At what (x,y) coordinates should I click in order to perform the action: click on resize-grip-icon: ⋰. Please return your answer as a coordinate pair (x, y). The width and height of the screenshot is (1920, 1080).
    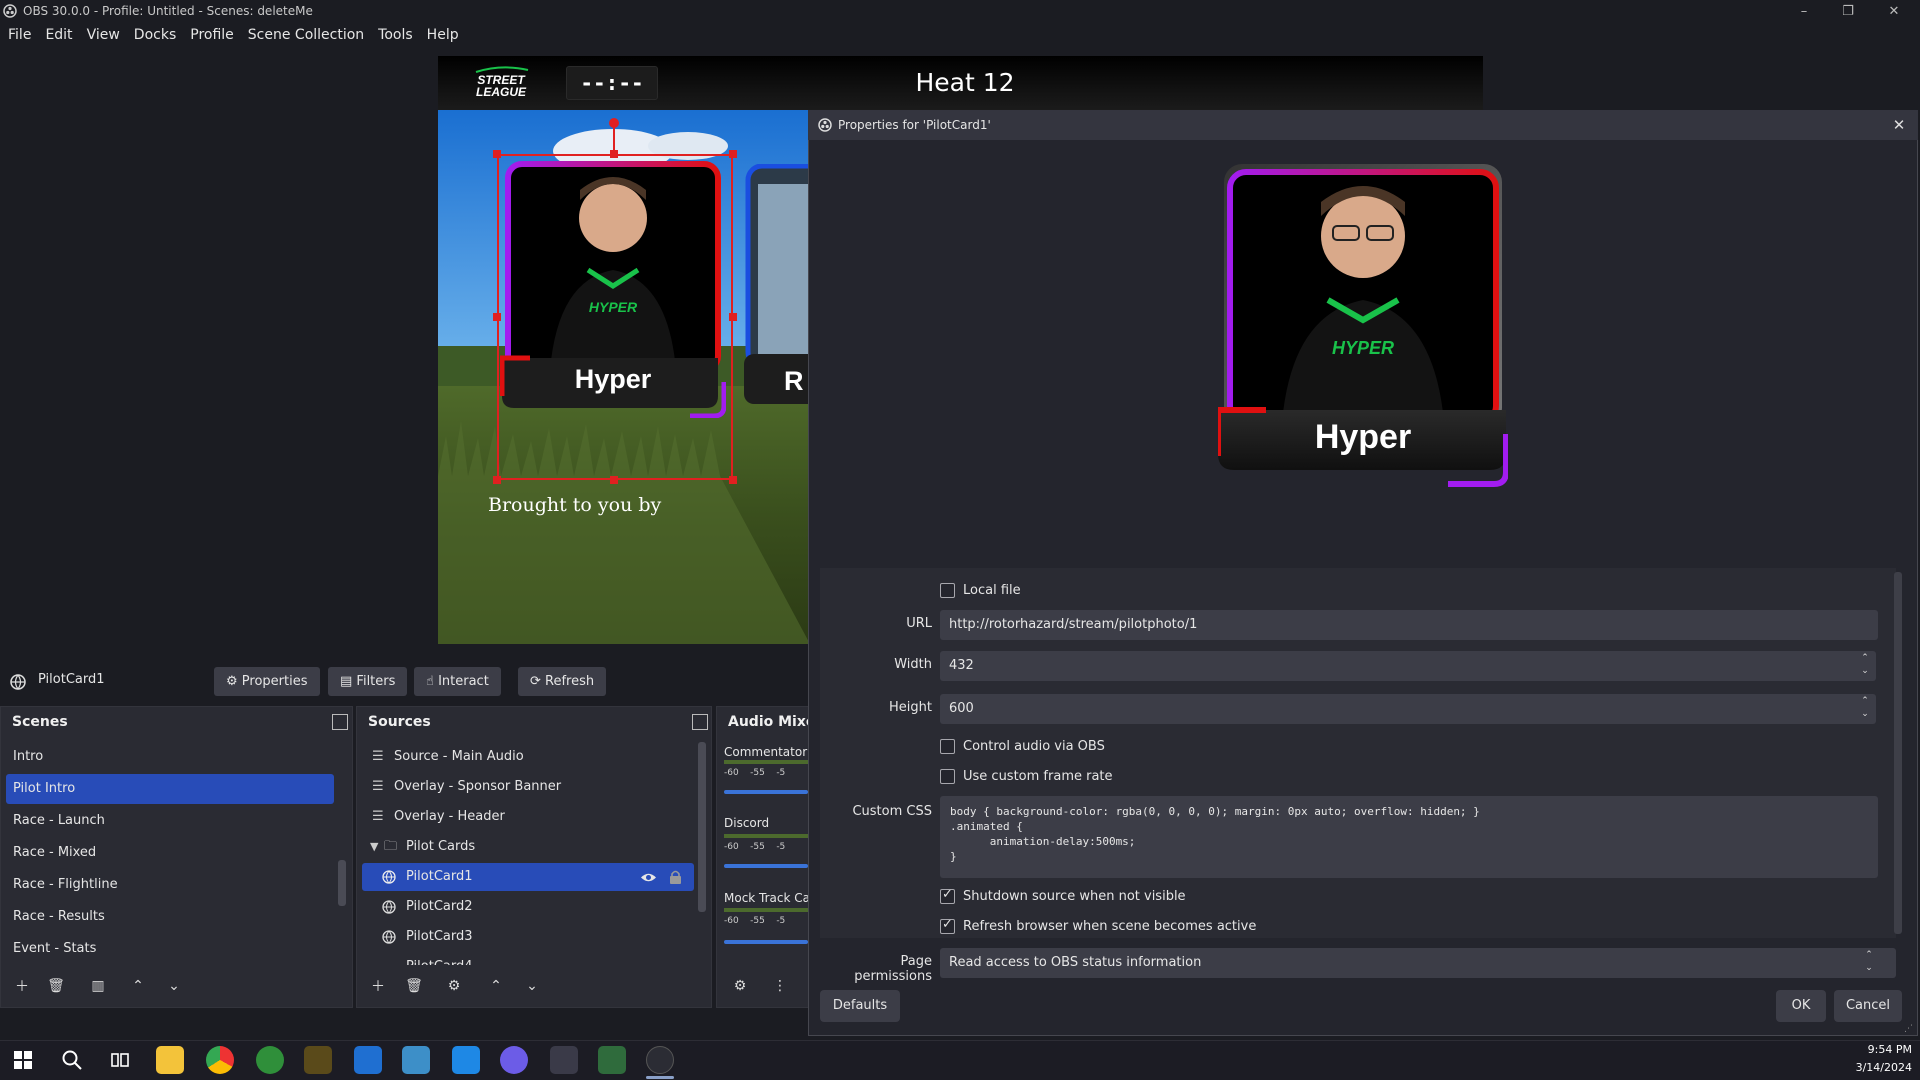
    Looking at the image, I should click on (1909, 1029).